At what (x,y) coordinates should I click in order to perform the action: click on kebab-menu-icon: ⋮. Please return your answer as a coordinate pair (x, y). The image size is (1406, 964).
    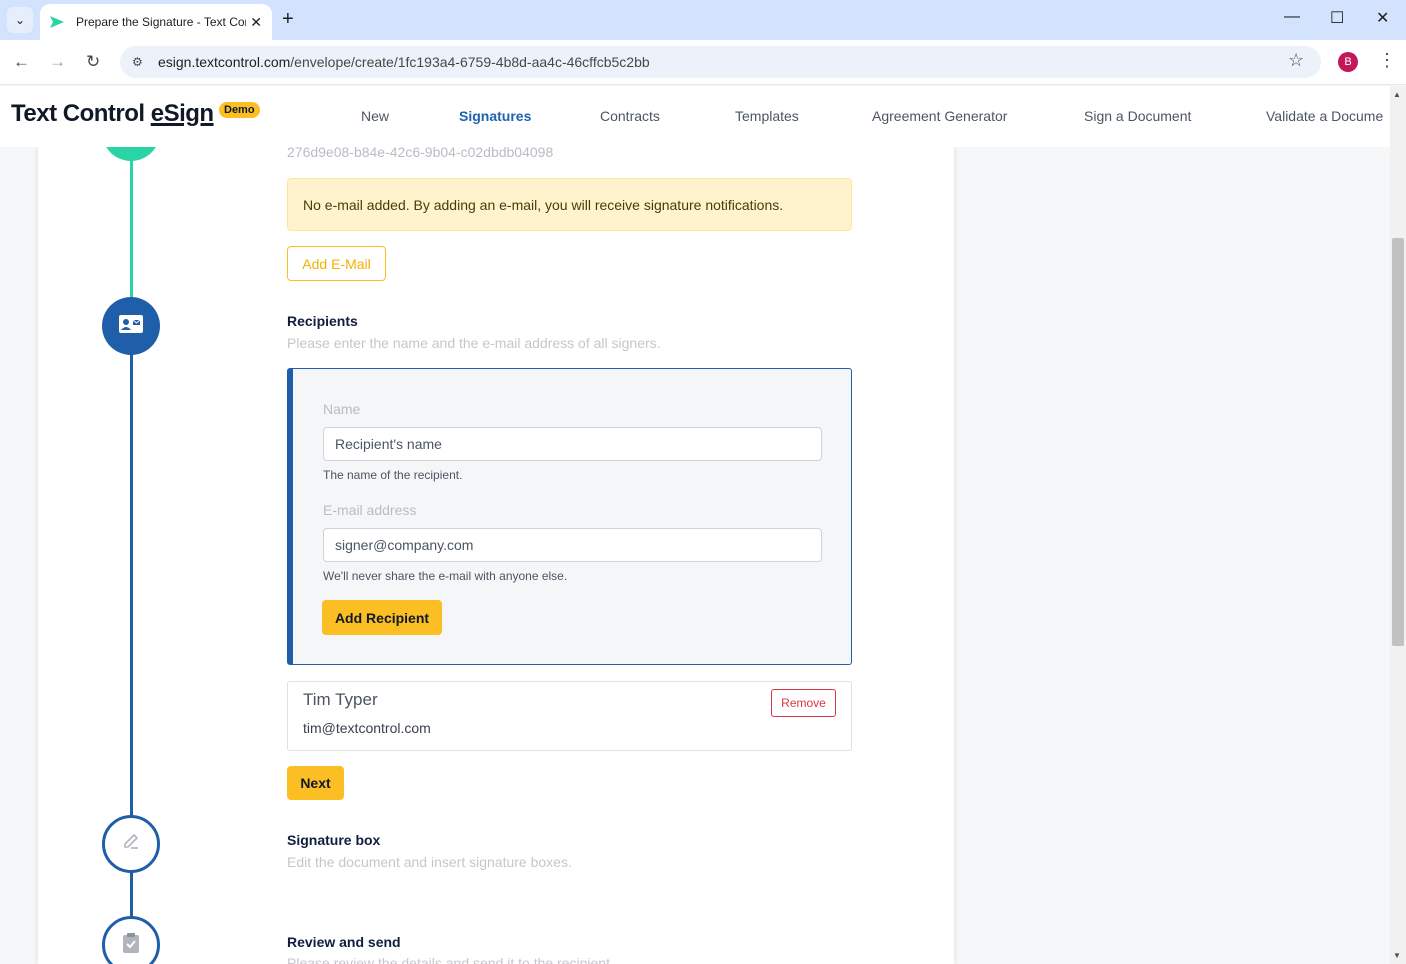
    Looking at the image, I should click on (1387, 60).